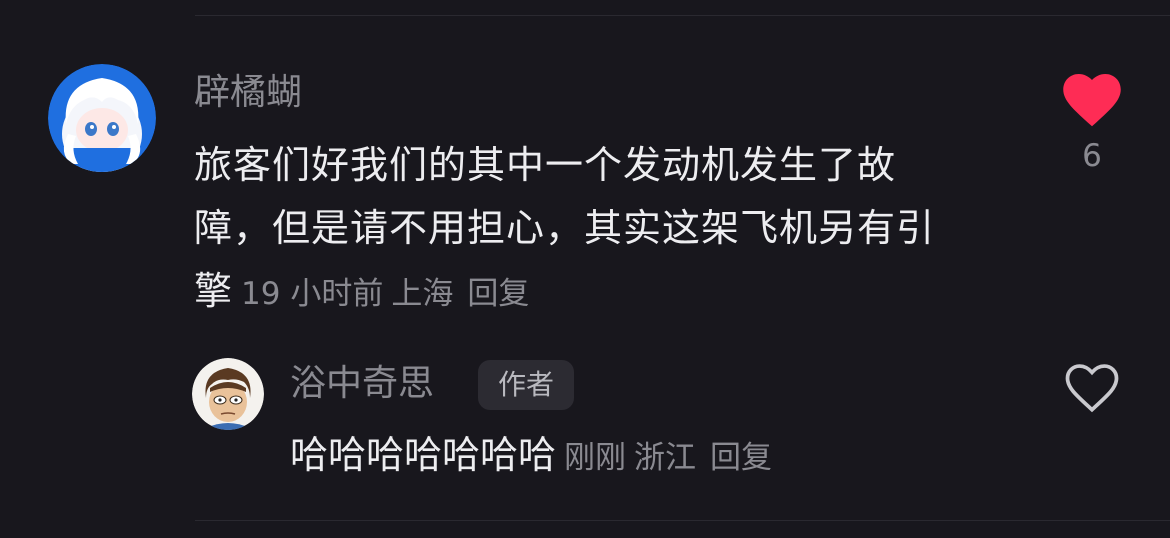 This screenshot has width=1170, height=538. I want to click on top-divider, so click(682, 15).